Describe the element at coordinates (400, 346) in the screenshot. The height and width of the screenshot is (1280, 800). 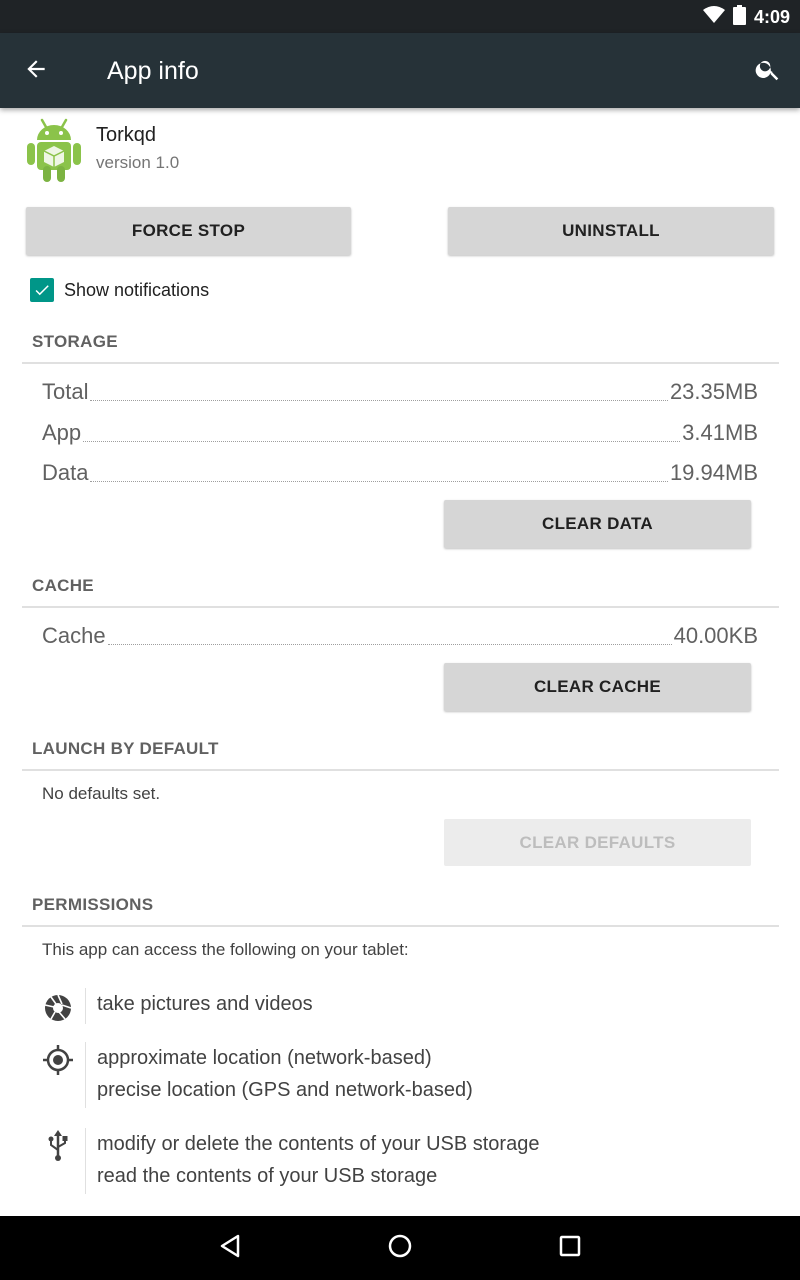
I see `storage-section-header: STORAGE` at that location.